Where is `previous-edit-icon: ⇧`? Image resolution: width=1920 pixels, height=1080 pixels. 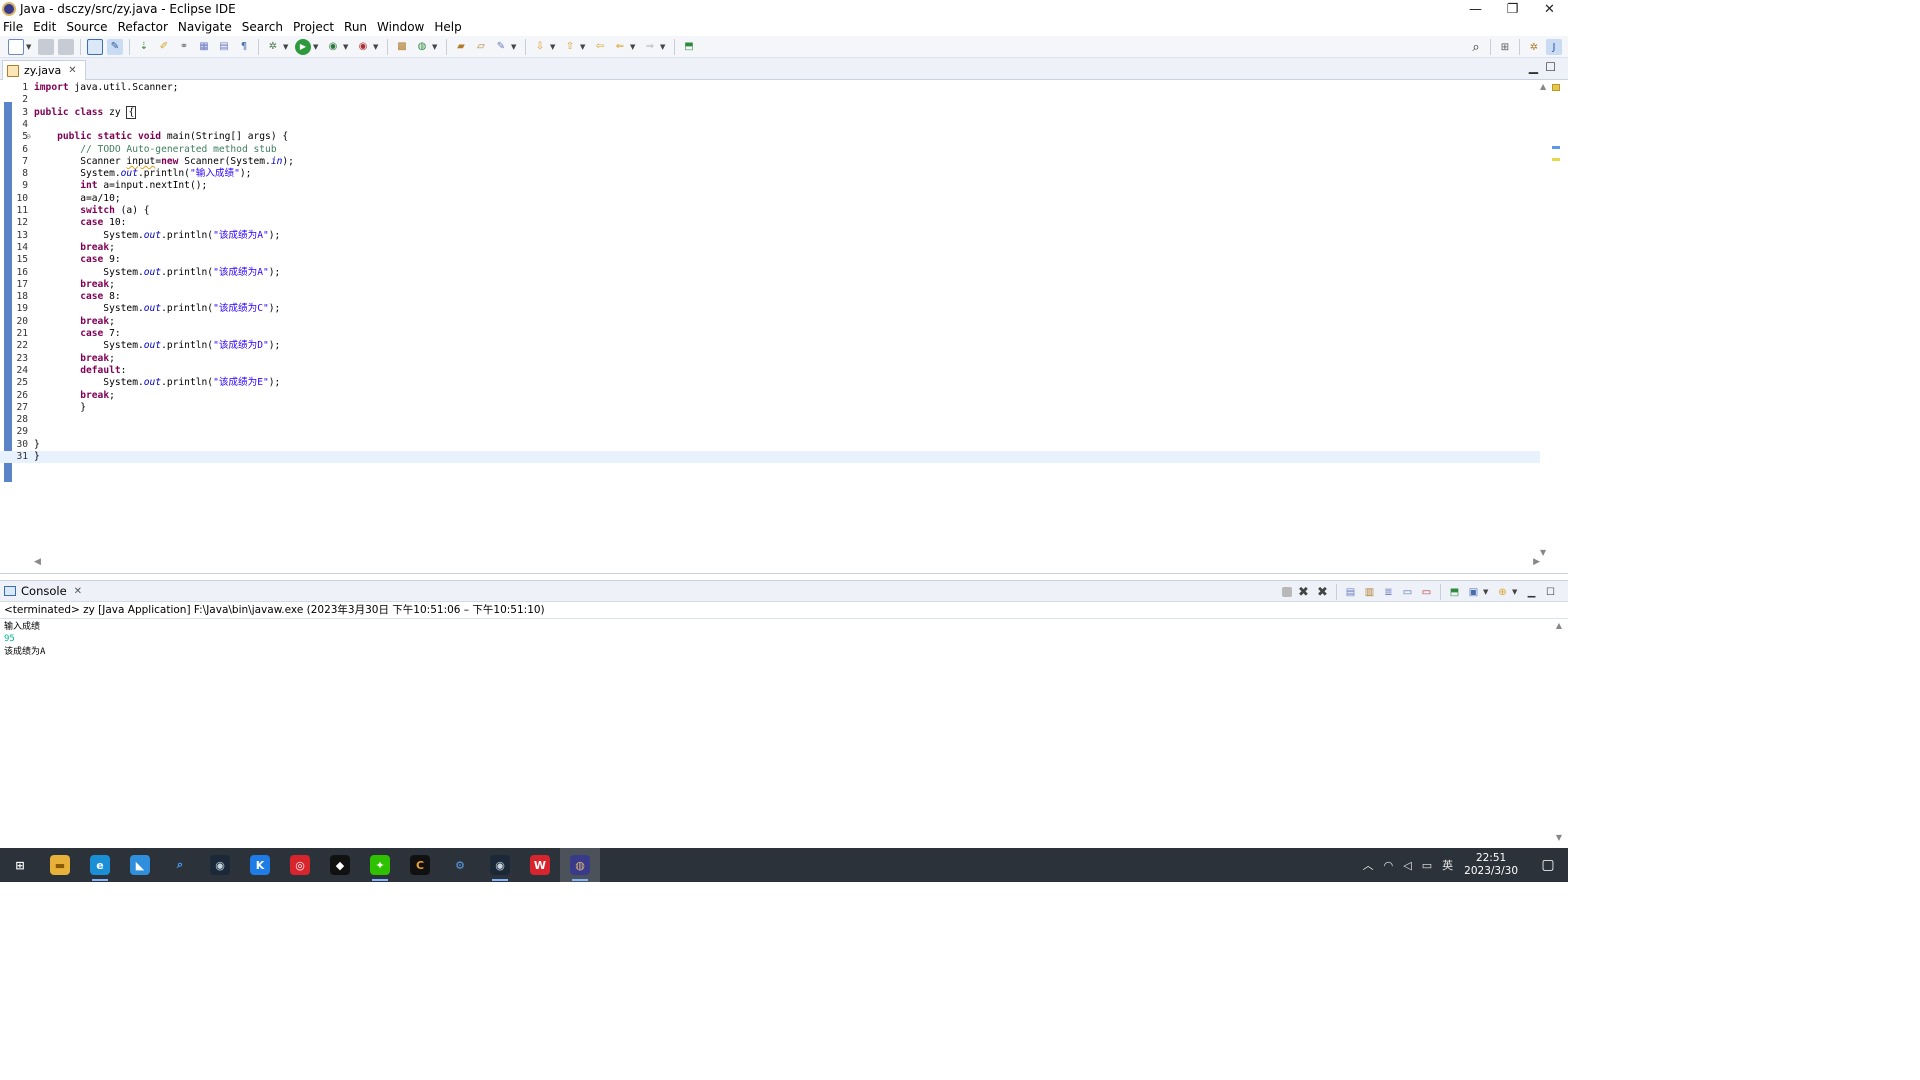
previous-edit-icon: ⇧ is located at coordinates (570, 47).